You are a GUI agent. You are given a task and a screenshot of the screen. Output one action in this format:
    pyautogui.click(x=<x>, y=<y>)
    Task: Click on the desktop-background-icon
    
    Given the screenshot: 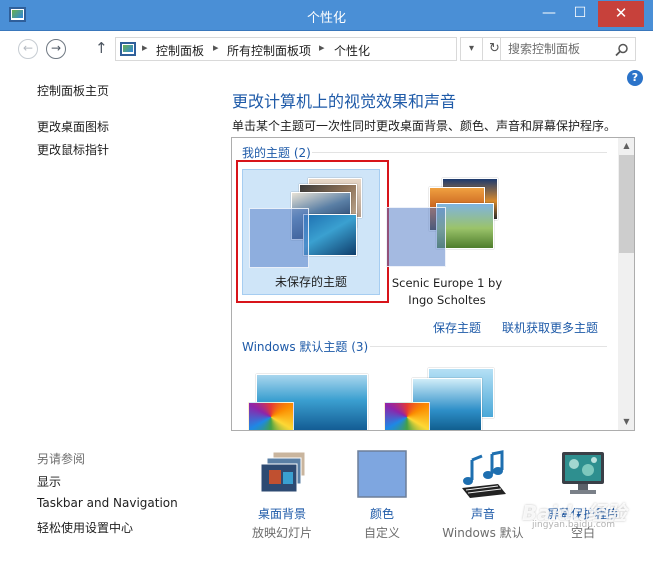 What is the action you would take?
    pyautogui.click(x=283, y=472)
    